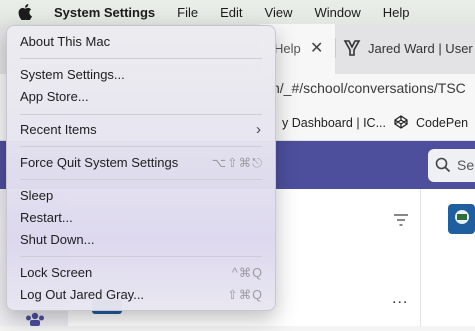  What do you see at coordinates (99, 162) in the screenshot?
I see `menu-item-label: Force Quit System Settings` at bounding box center [99, 162].